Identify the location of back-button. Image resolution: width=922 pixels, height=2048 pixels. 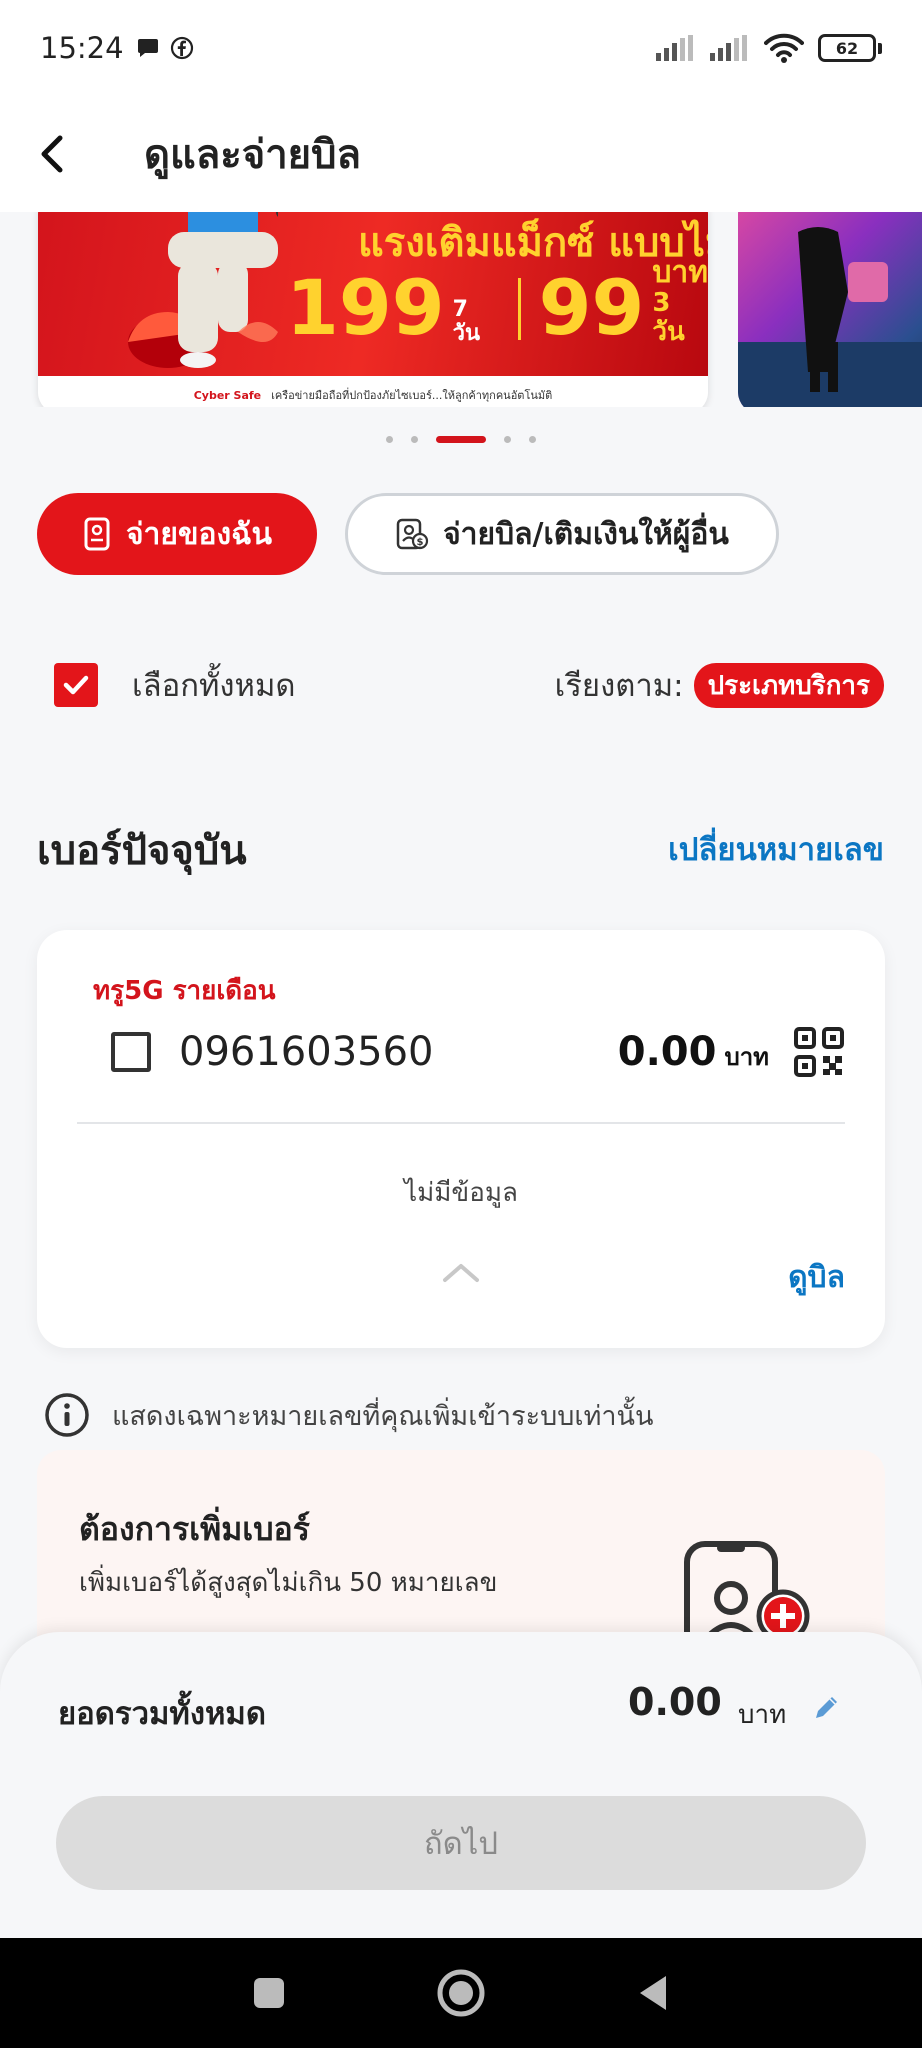
(54, 154).